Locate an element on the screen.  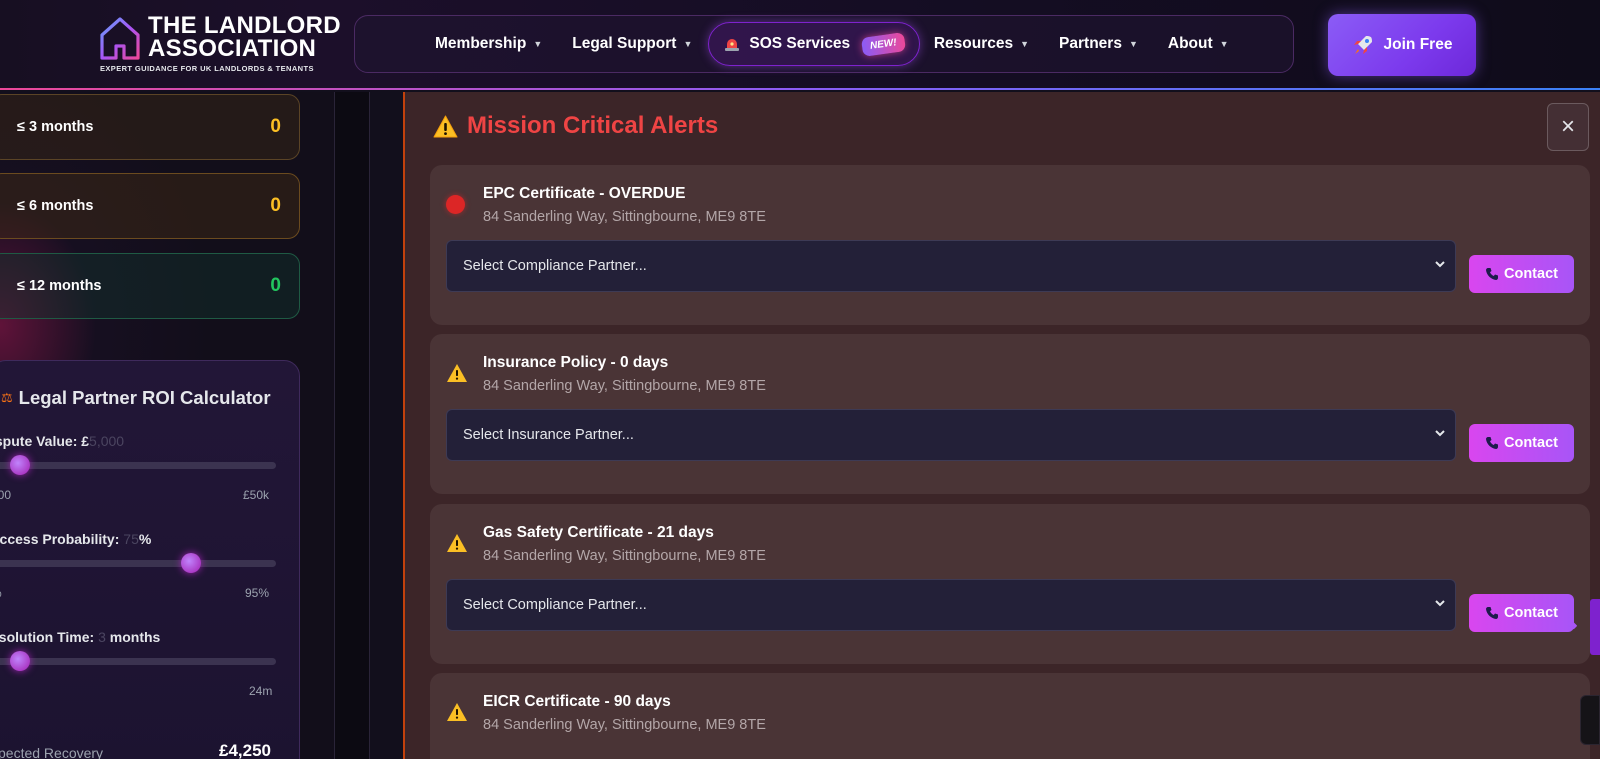
scroll-corner-button is located at coordinates (1590, 720).